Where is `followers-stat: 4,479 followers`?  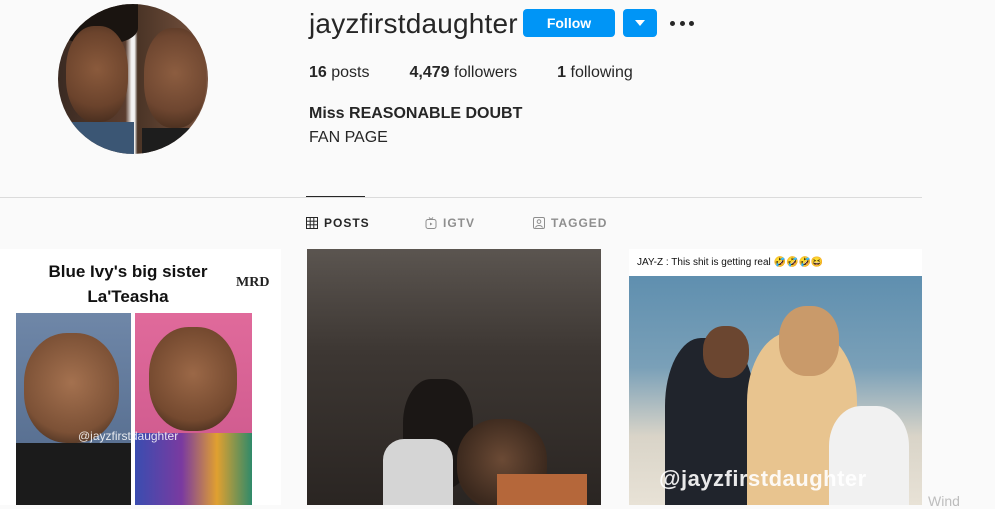 followers-stat: 4,479 followers is located at coordinates (464, 73).